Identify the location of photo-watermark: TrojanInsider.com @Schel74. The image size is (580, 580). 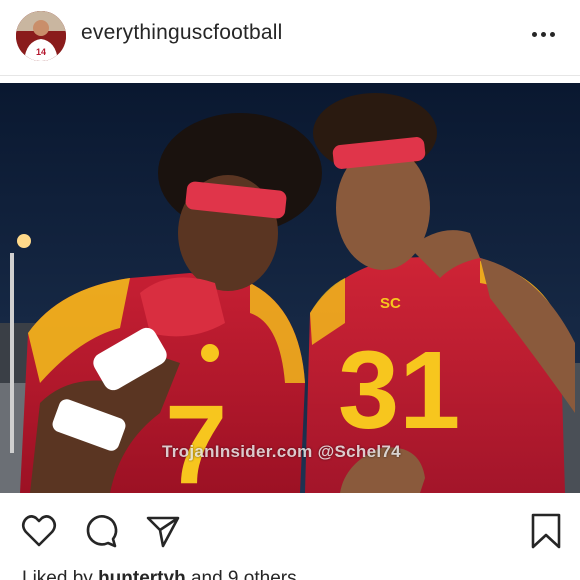
(281, 451).